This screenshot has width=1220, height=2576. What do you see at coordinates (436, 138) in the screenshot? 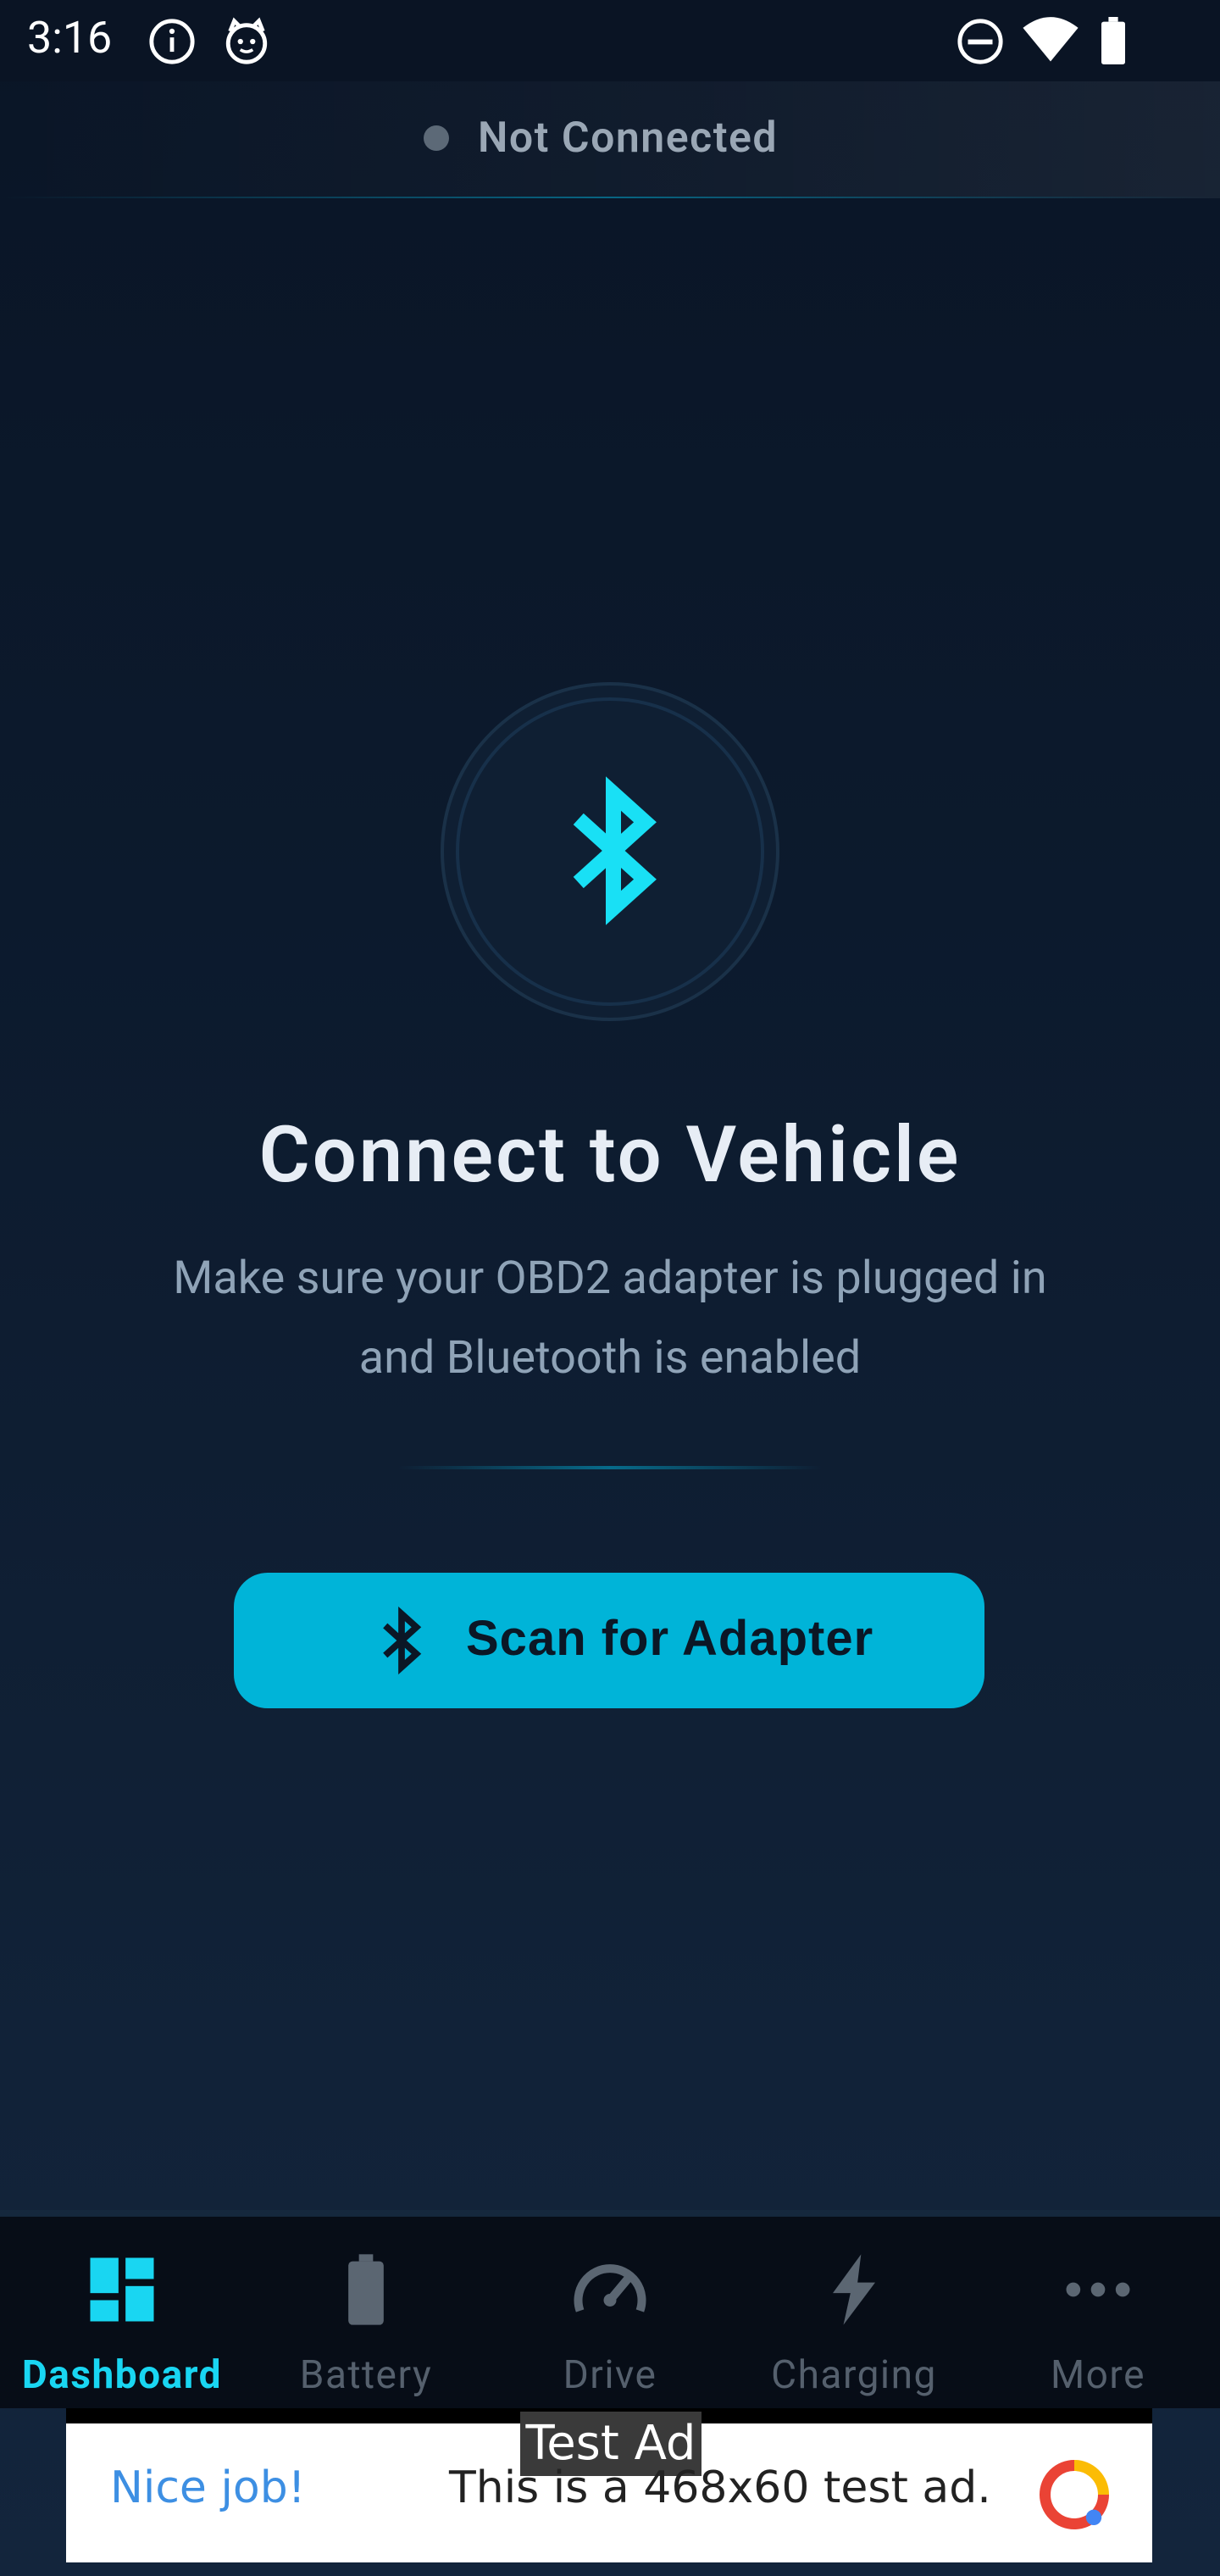
I see `connection-status-dot` at bounding box center [436, 138].